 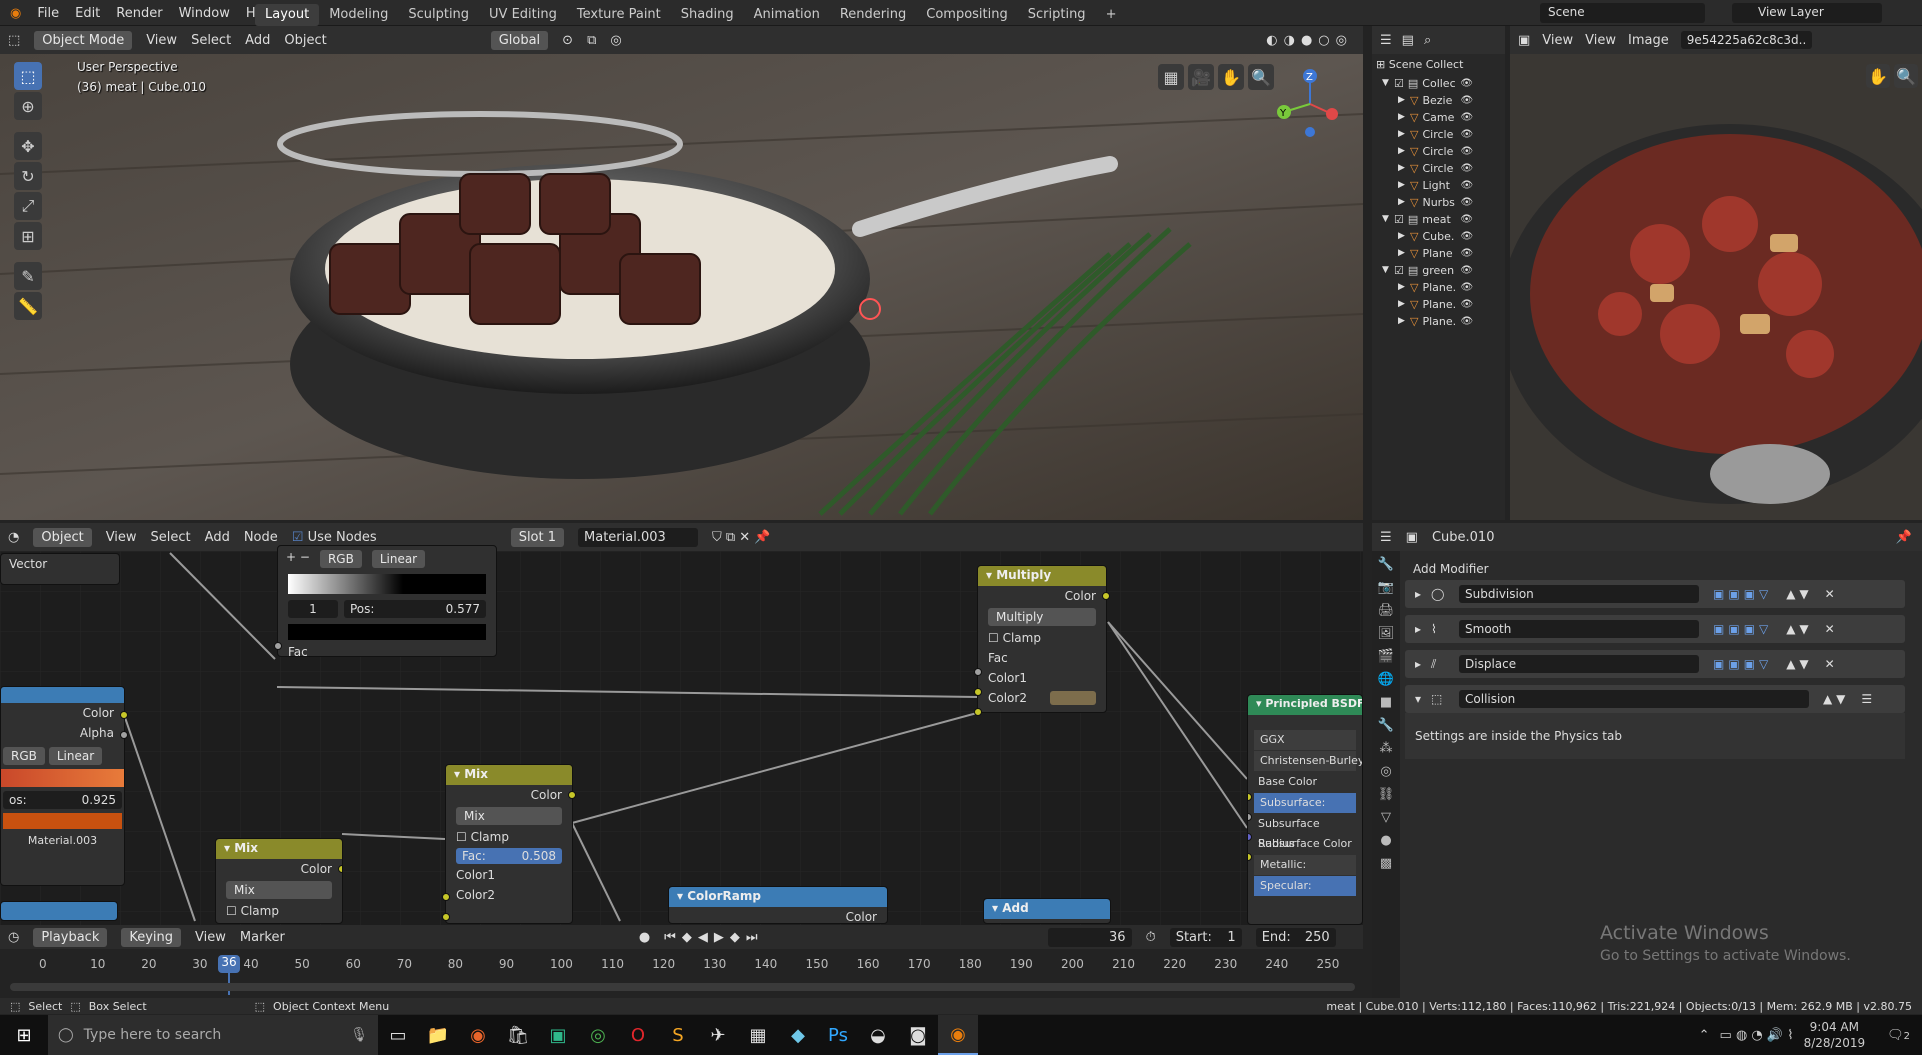 I want to click on node-object-dropdown: Object, so click(x=62, y=537).